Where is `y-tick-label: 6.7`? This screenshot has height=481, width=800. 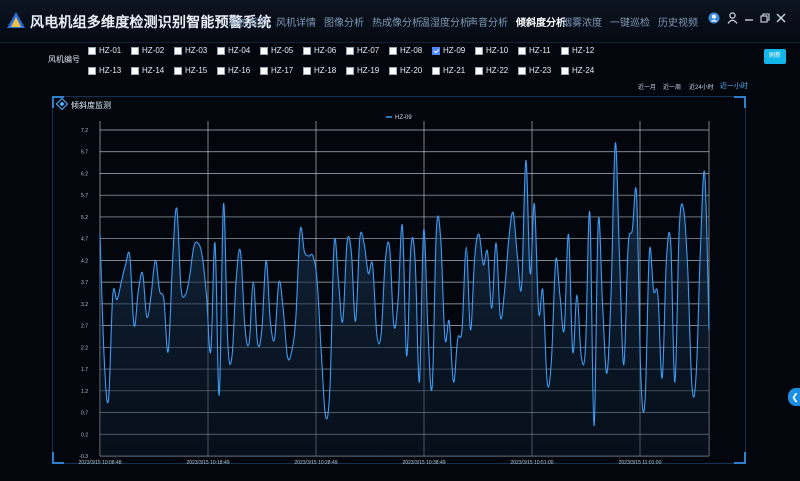 y-tick-label: 6.7 is located at coordinates (84, 153).